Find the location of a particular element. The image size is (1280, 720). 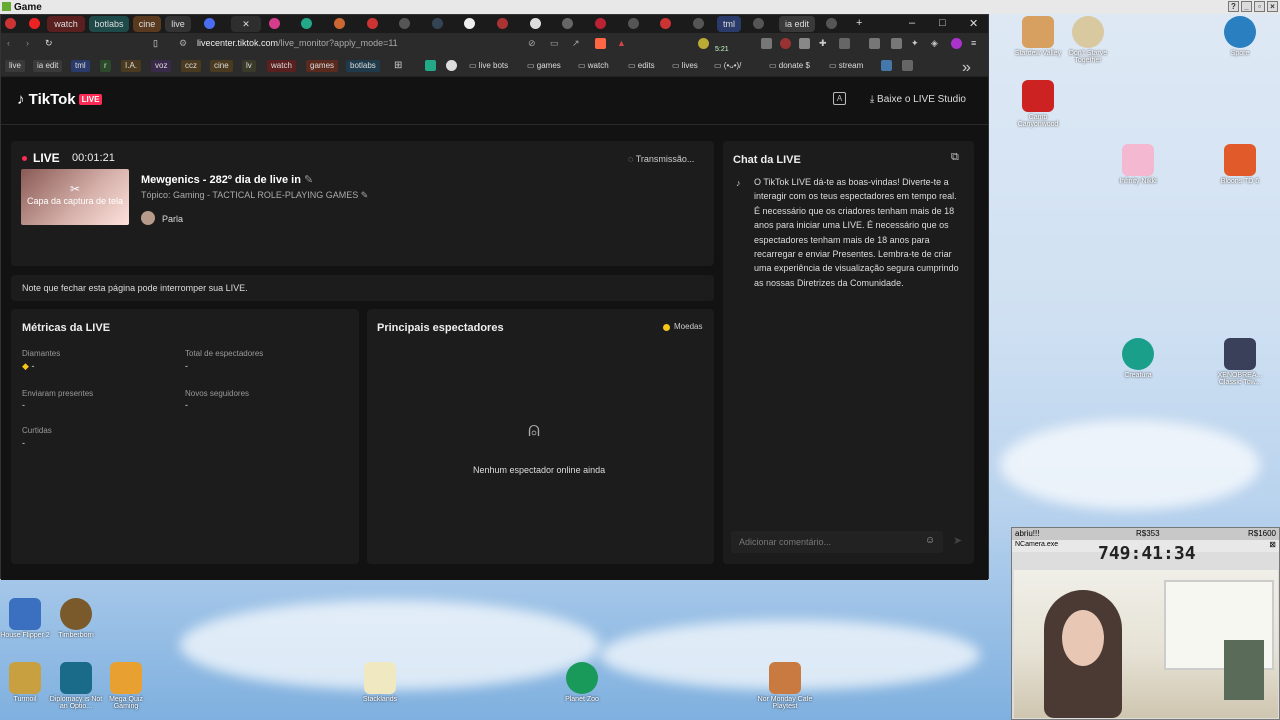

bookmark-lv: lv is located at coordinates (249, 66).